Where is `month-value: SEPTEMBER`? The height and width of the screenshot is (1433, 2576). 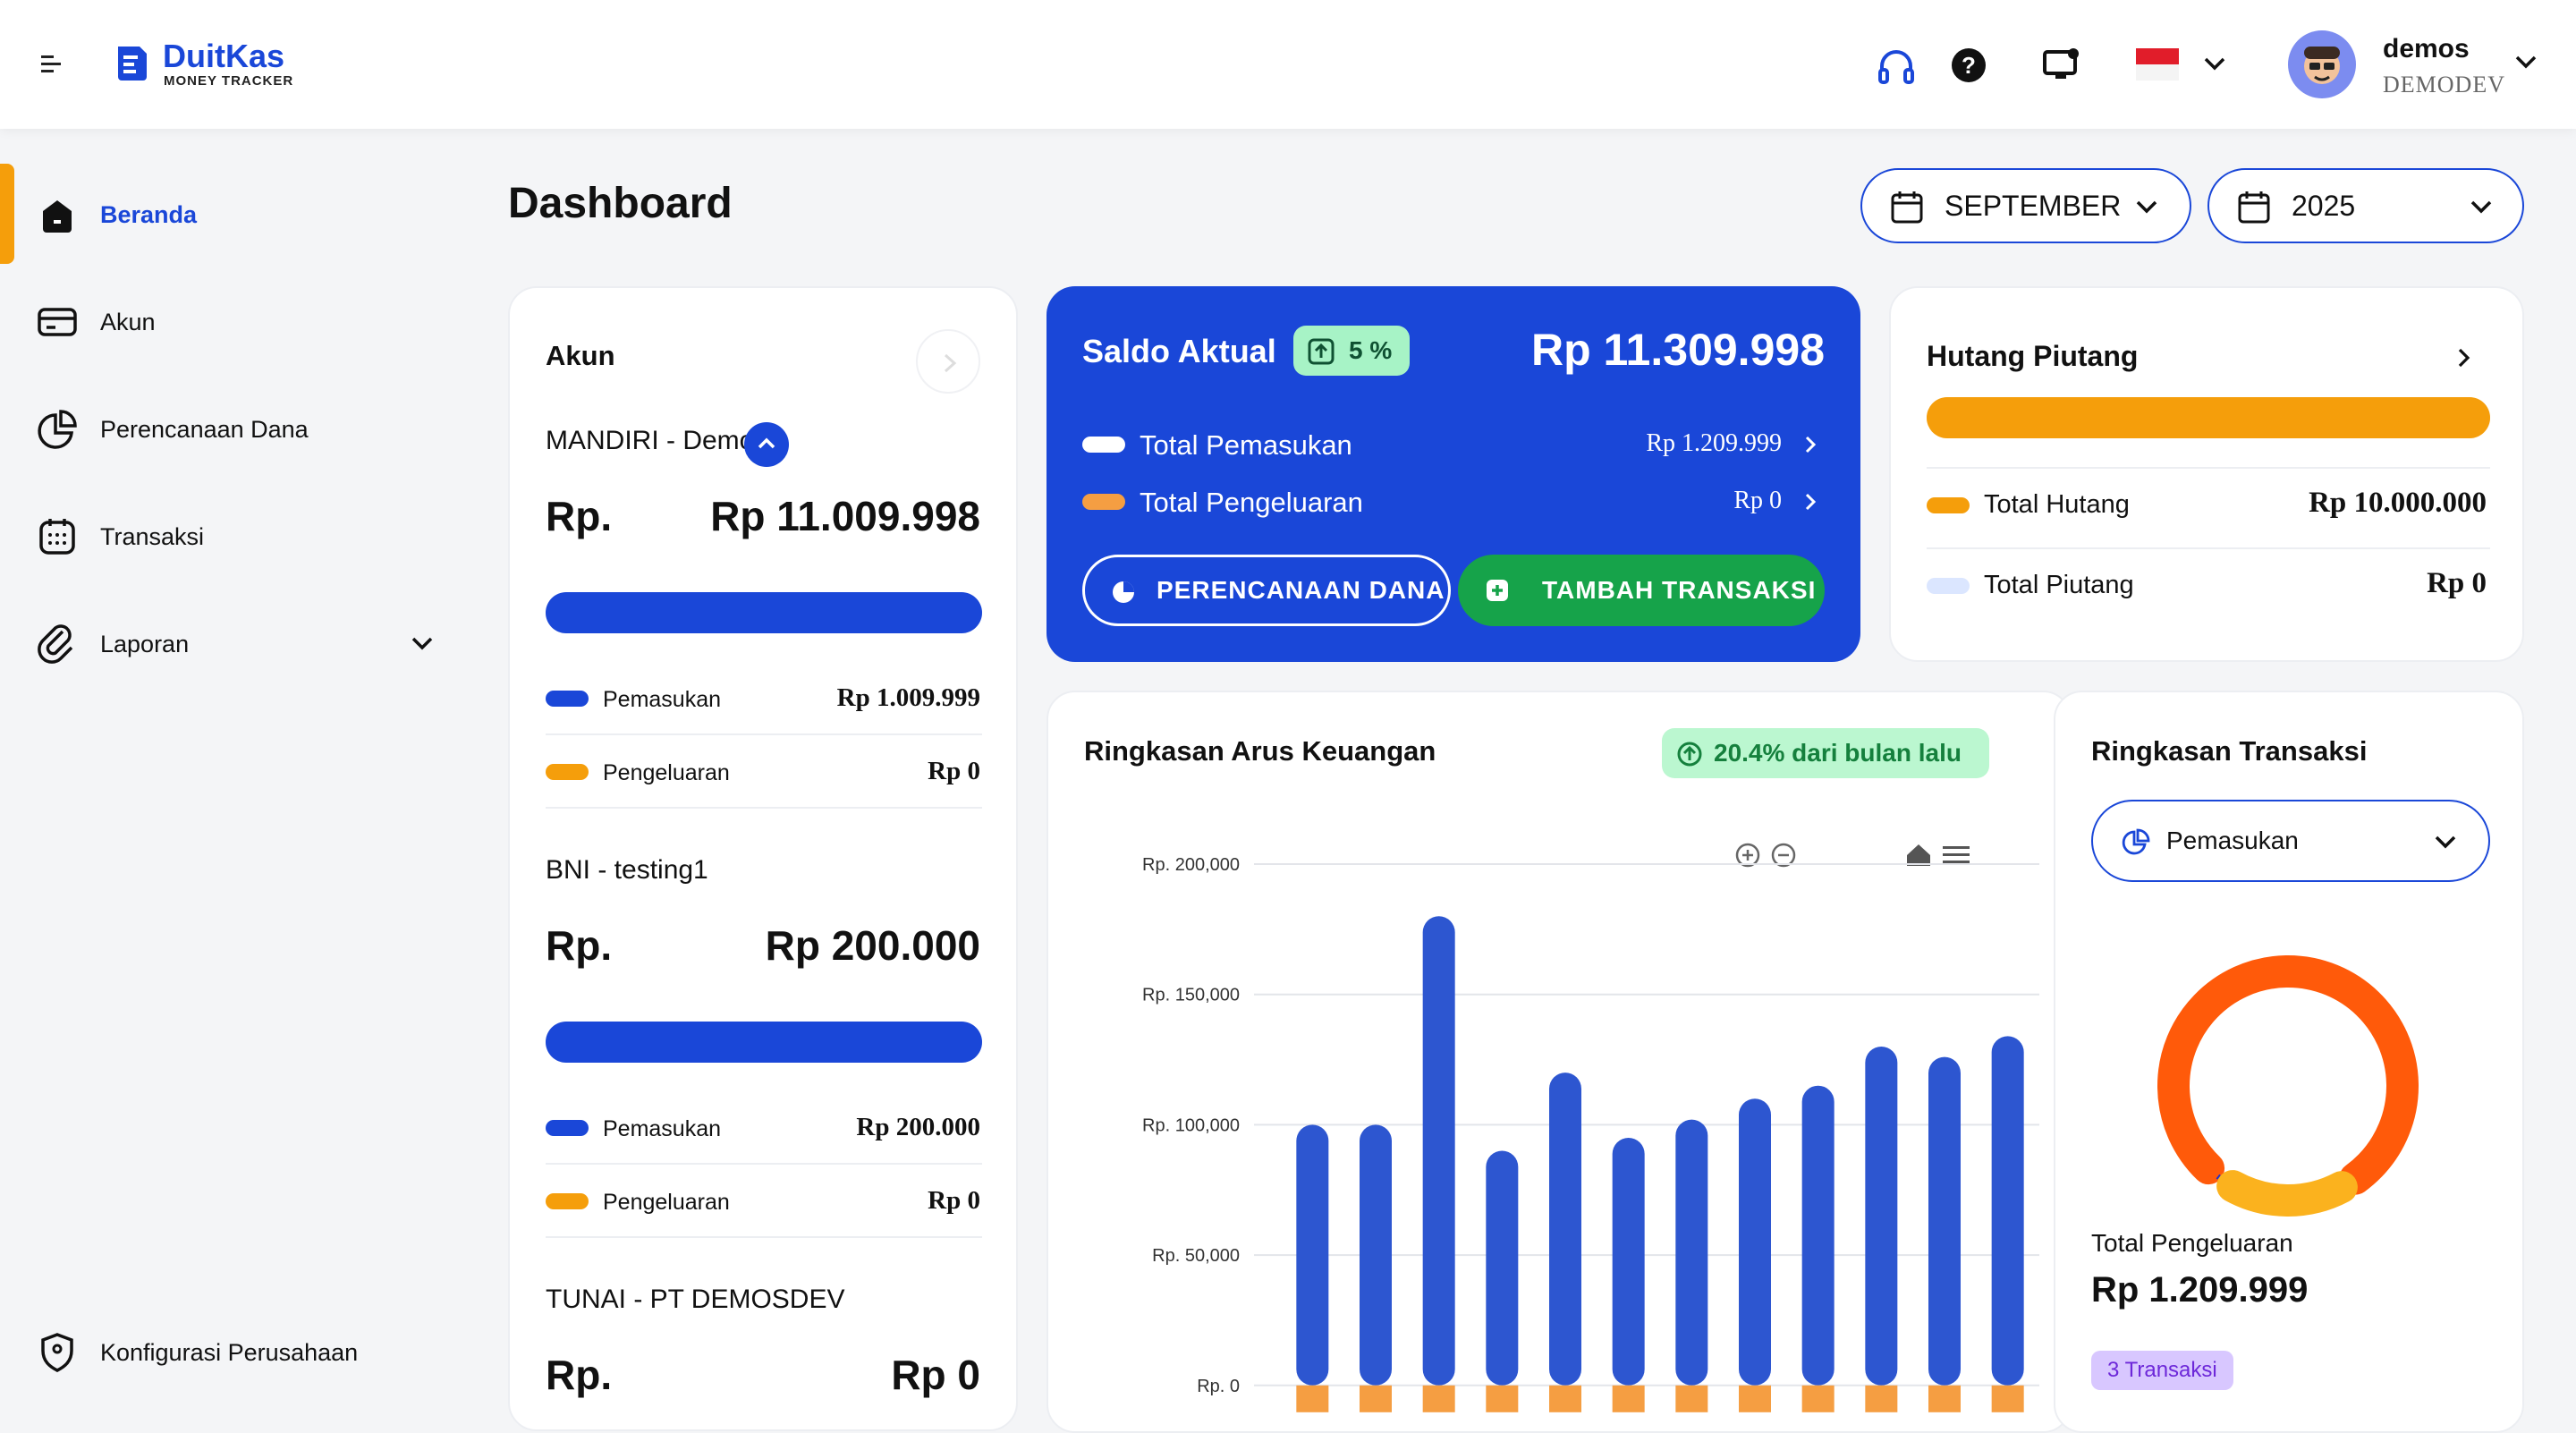
month-value: SEPTEMBER is located at coordinates (2033, 205).